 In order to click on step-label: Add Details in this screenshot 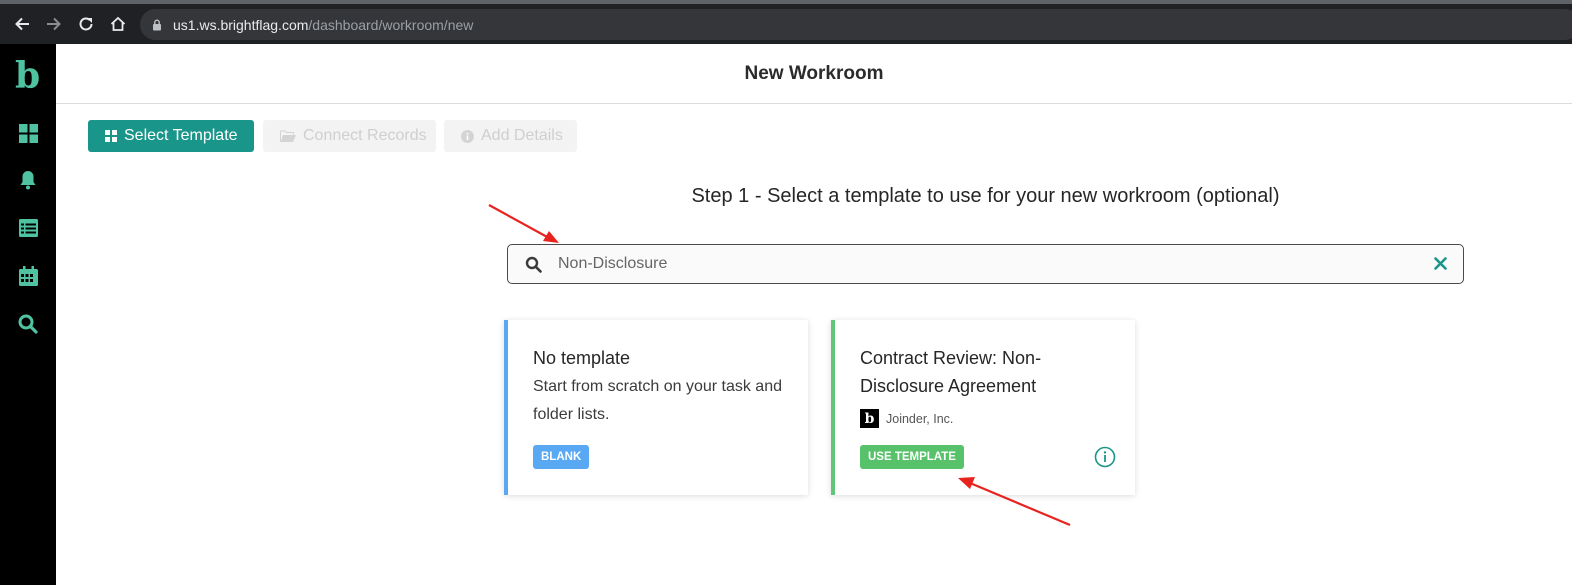, I will do `click(522, 135)`.